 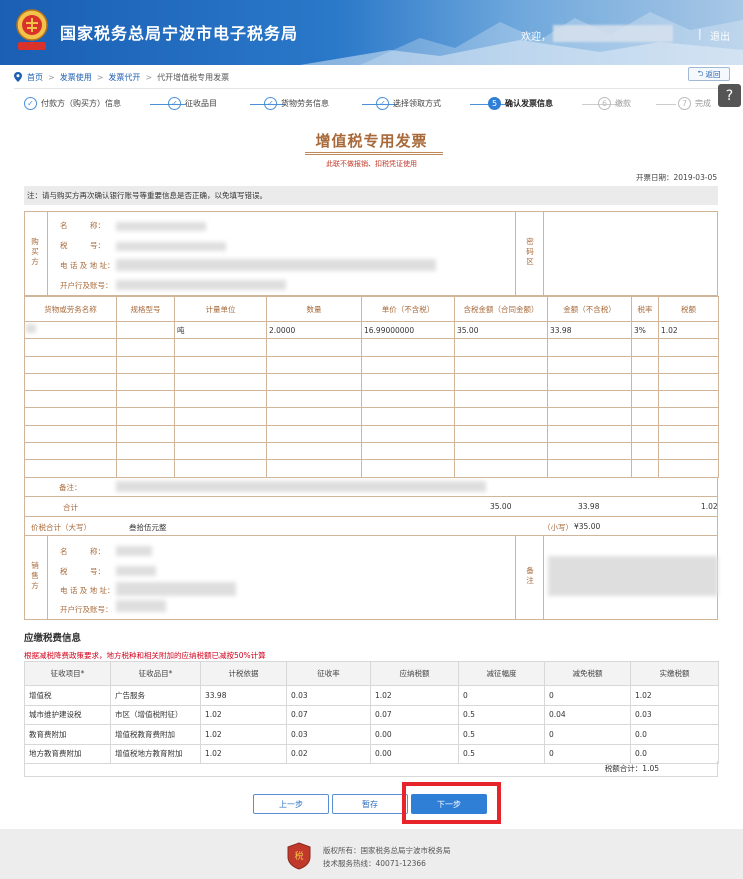 I want to click on step-buyer-info: ✓ 付款方（购买方）信息, so click(x=72, y=103).